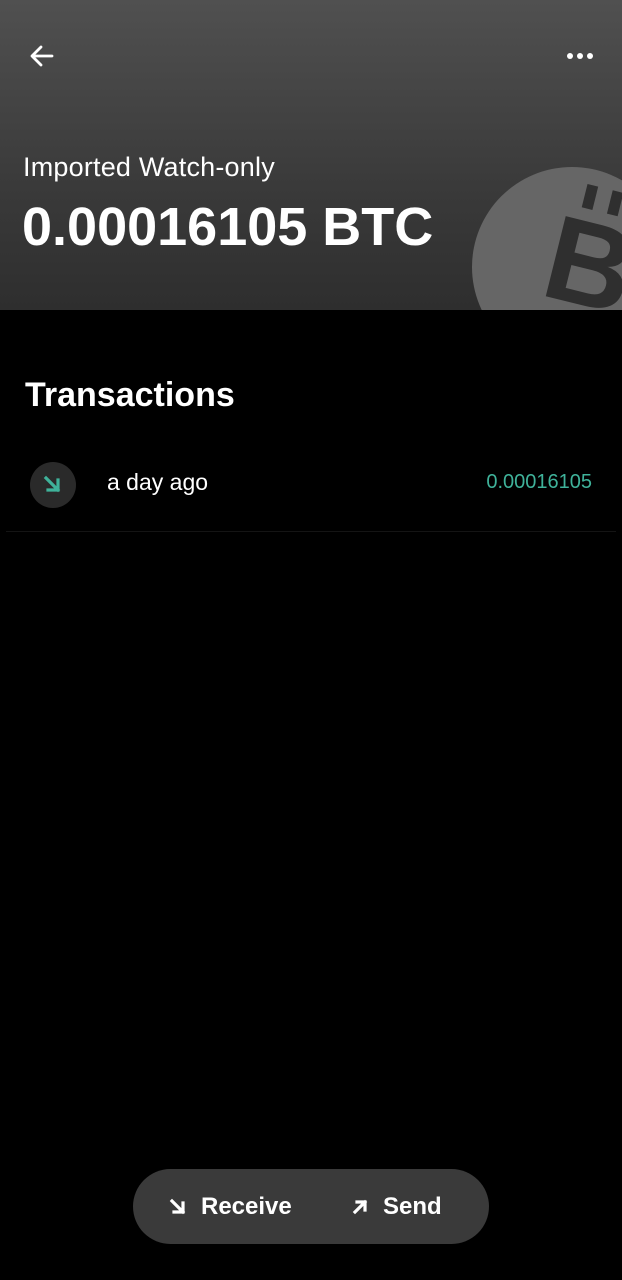 This screenshot has width=622, height=1280. What do you see at coordinates (360, 1206) in the screenshot?
I see `arrow-up-right-icon` at bounding box center [360, 1206].